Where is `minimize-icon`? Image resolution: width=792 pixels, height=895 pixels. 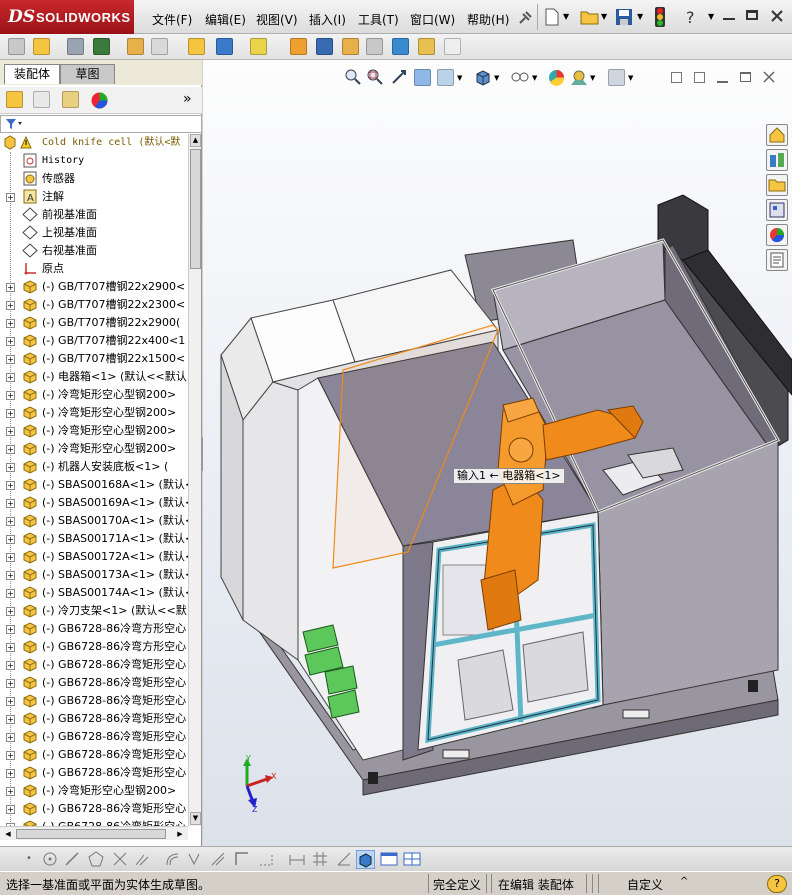
minimize-icon is located at coordinates (729, 19).